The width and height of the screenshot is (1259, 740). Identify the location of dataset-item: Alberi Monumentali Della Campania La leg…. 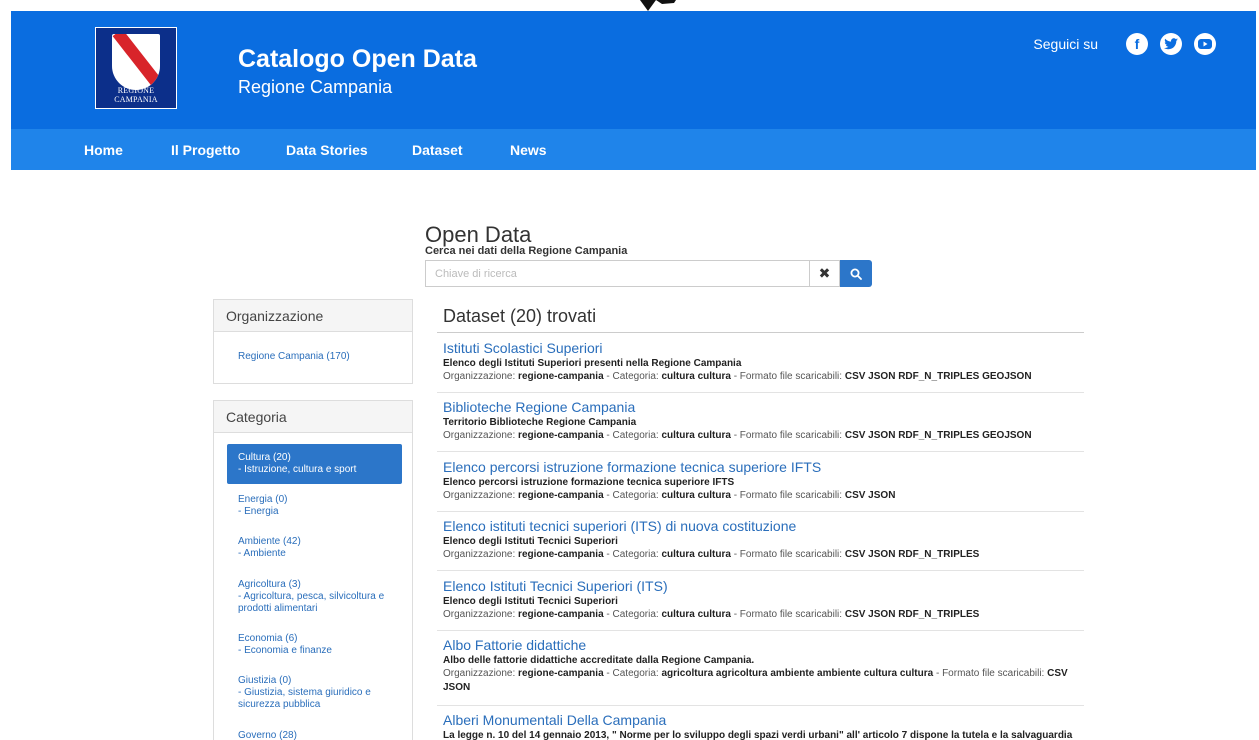
(763, 726).